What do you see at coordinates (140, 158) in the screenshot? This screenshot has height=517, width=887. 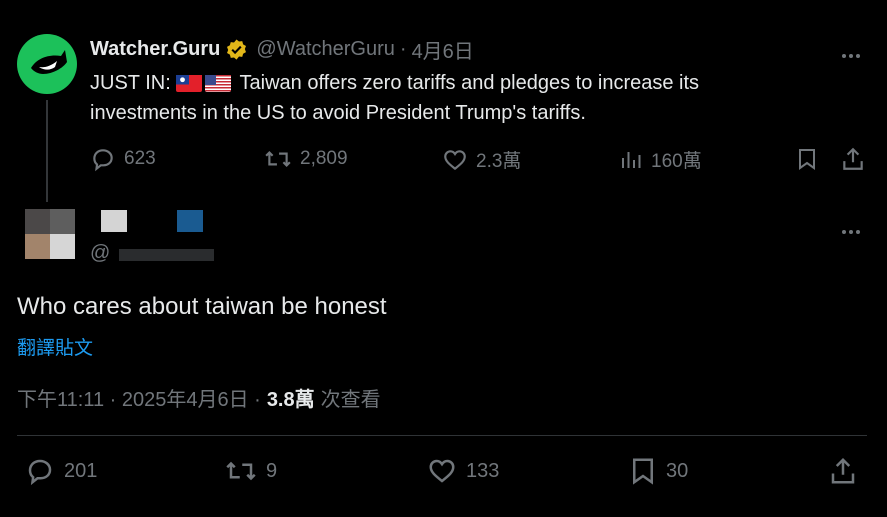 I see `reply-count: 623` at bounding box center [140, 158].